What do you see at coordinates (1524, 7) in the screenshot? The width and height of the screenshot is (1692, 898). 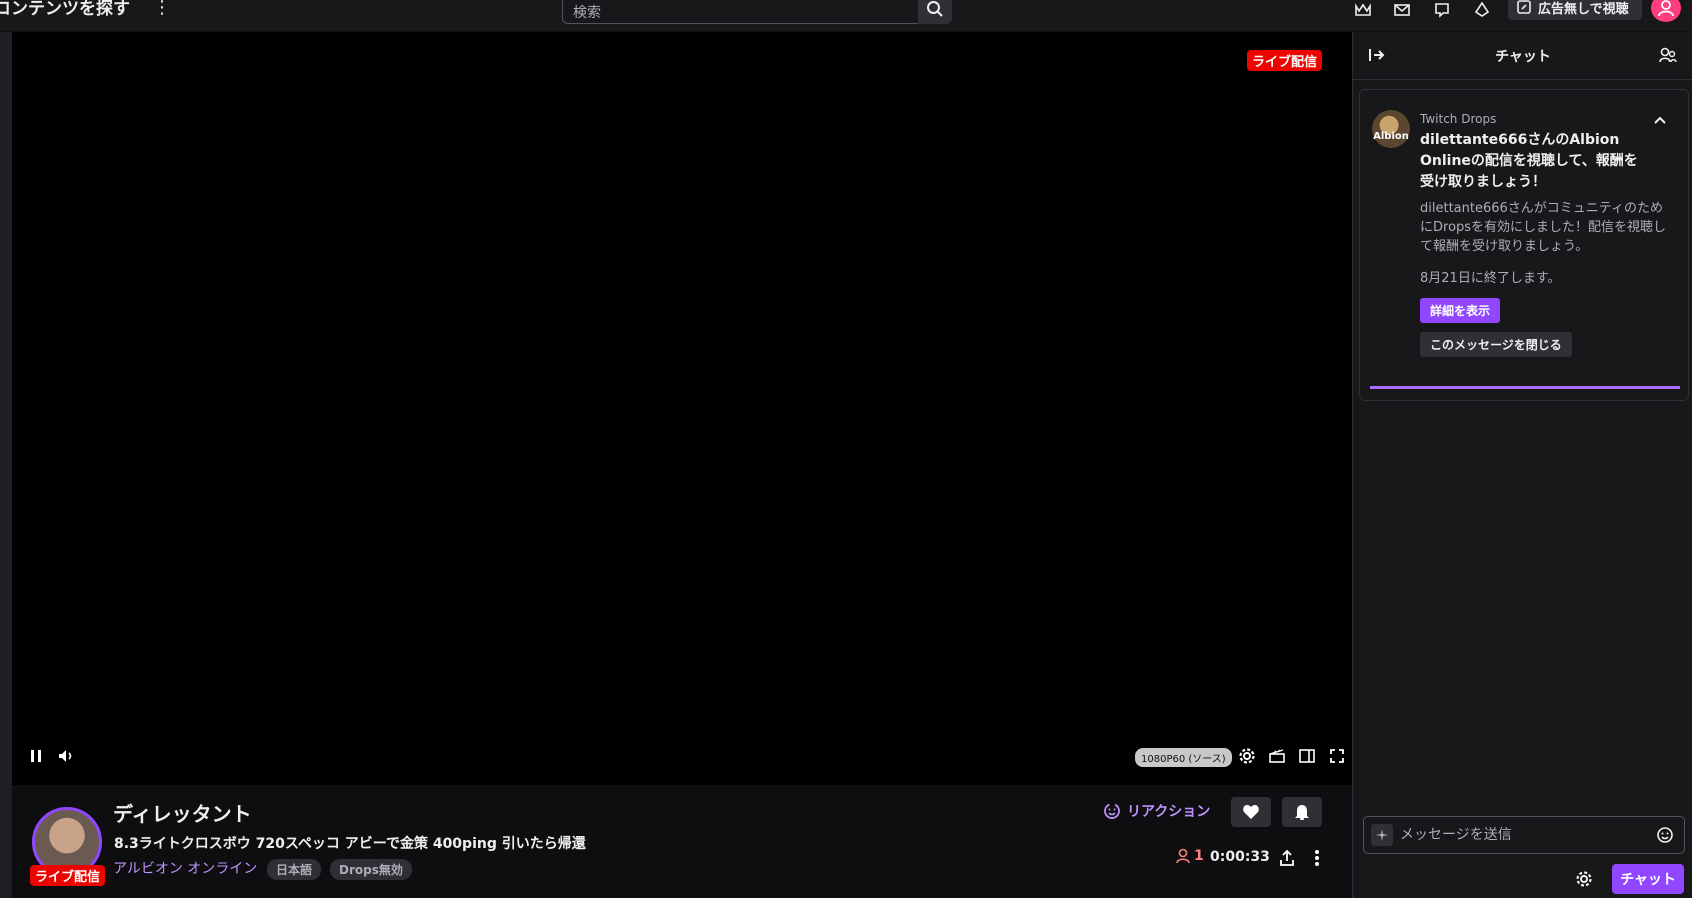 I see `ad-free-icon` at bounding box center [1524, 7].